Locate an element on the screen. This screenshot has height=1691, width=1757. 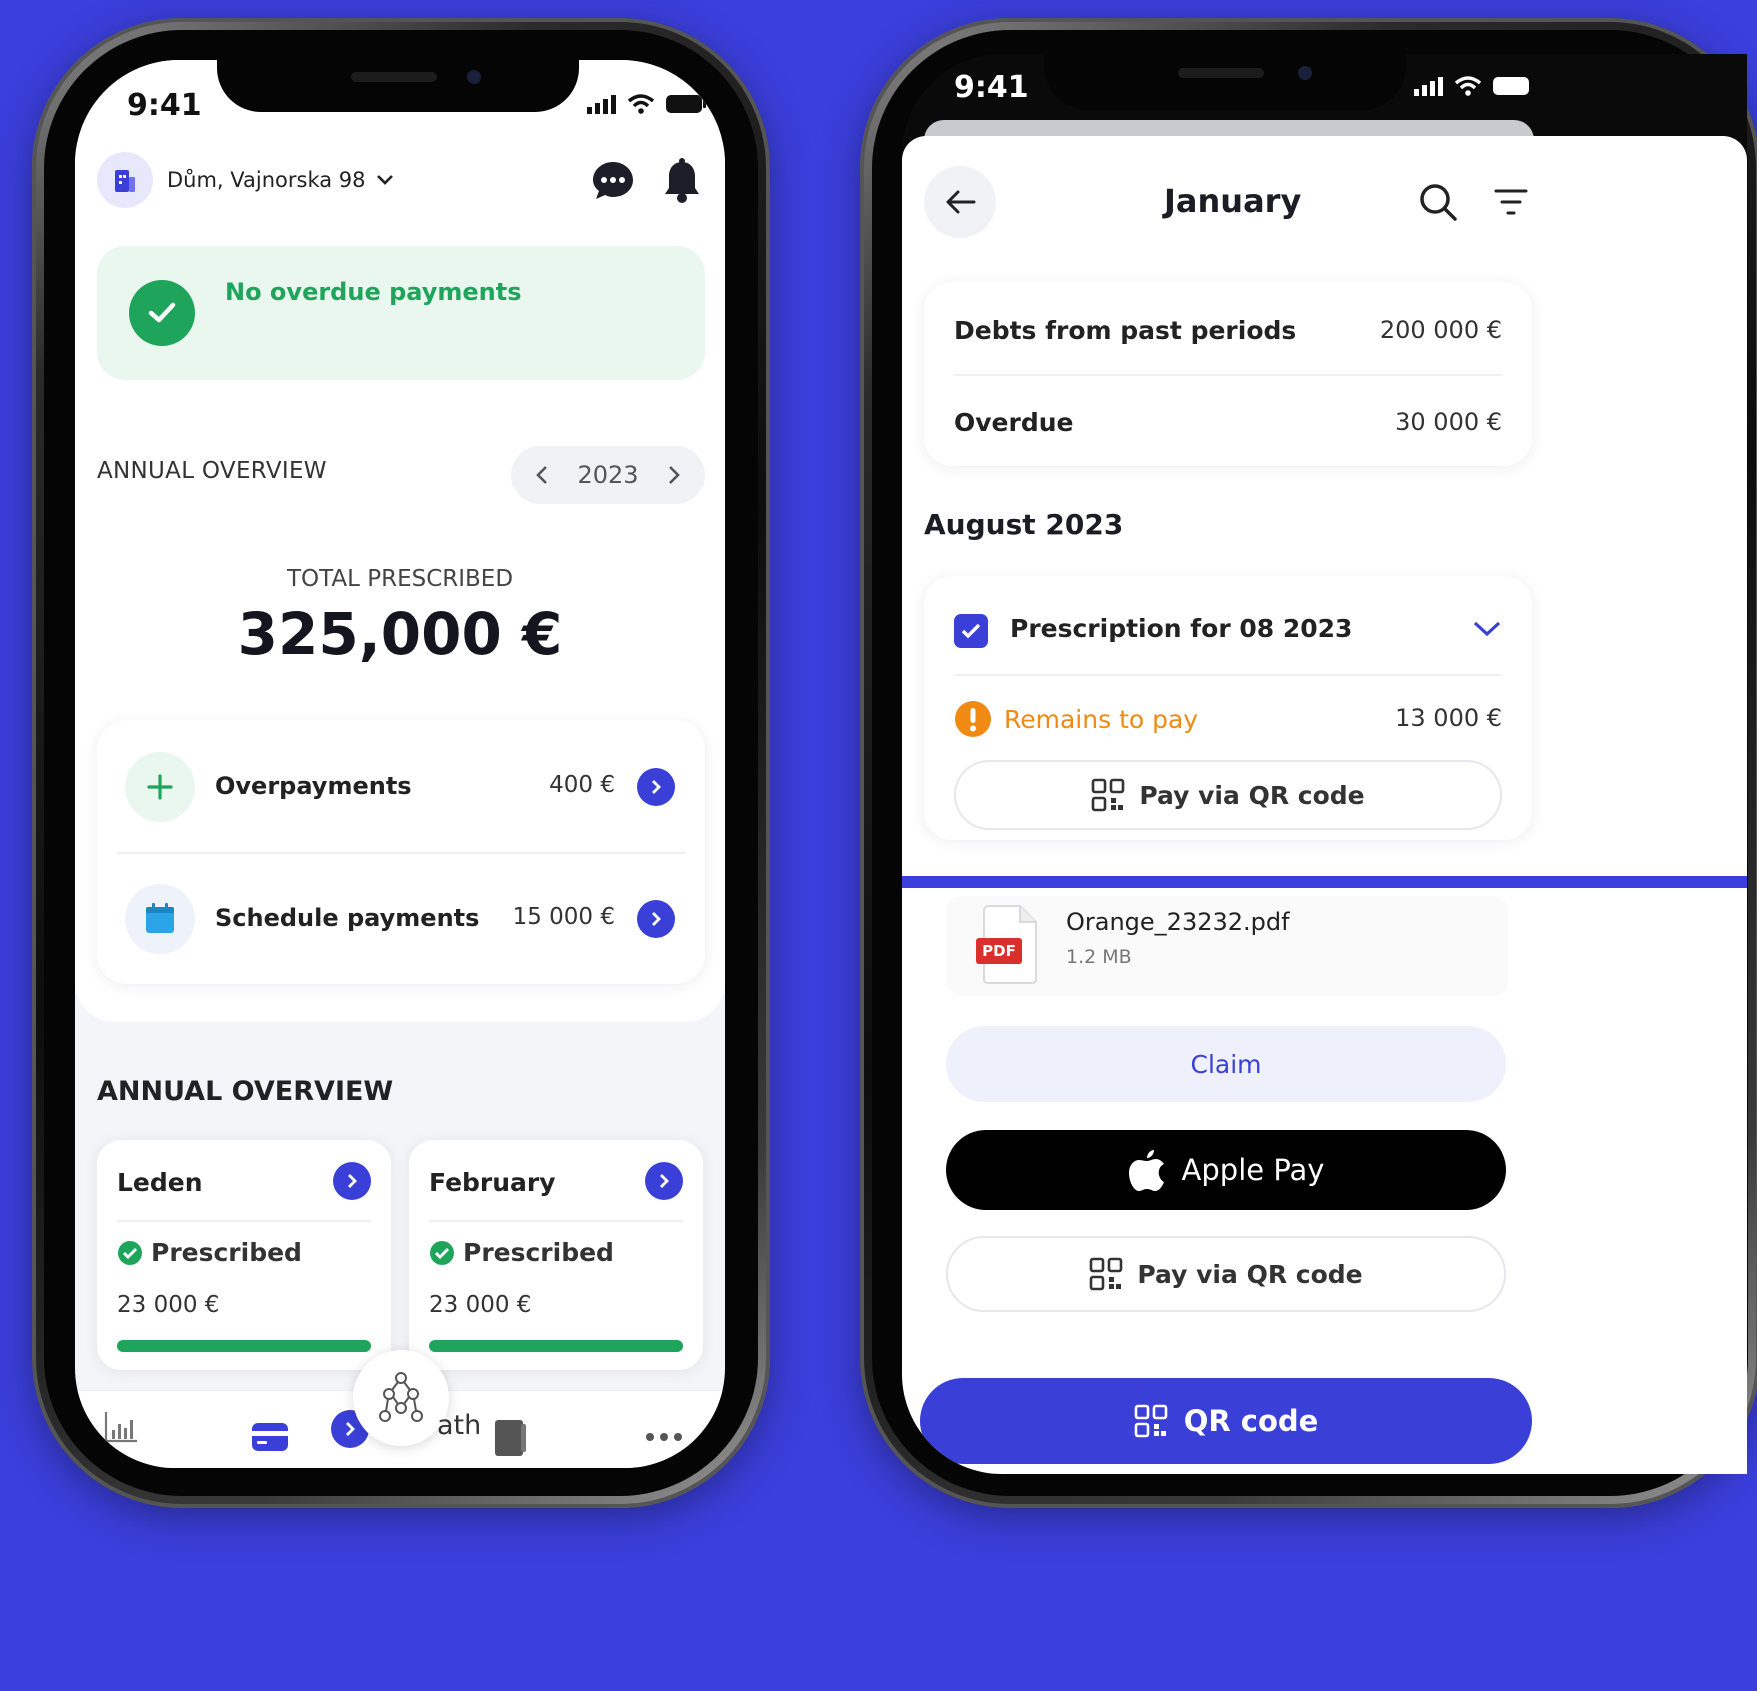
remains-row: Remains to pay is located at coordinates (1076, 719).